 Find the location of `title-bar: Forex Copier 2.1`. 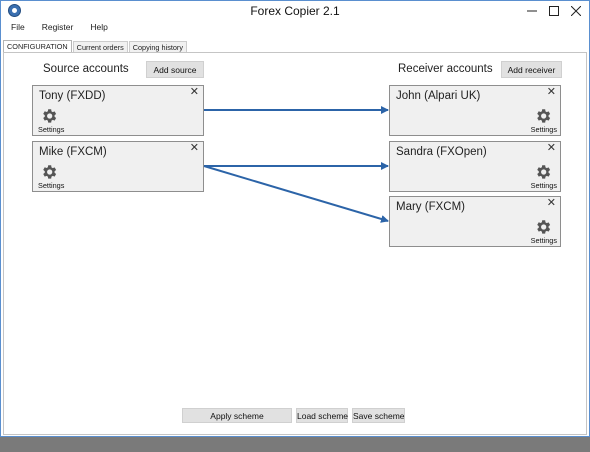

title-bar: Forex Copier 2.1 is located at coordinates (295, 11).